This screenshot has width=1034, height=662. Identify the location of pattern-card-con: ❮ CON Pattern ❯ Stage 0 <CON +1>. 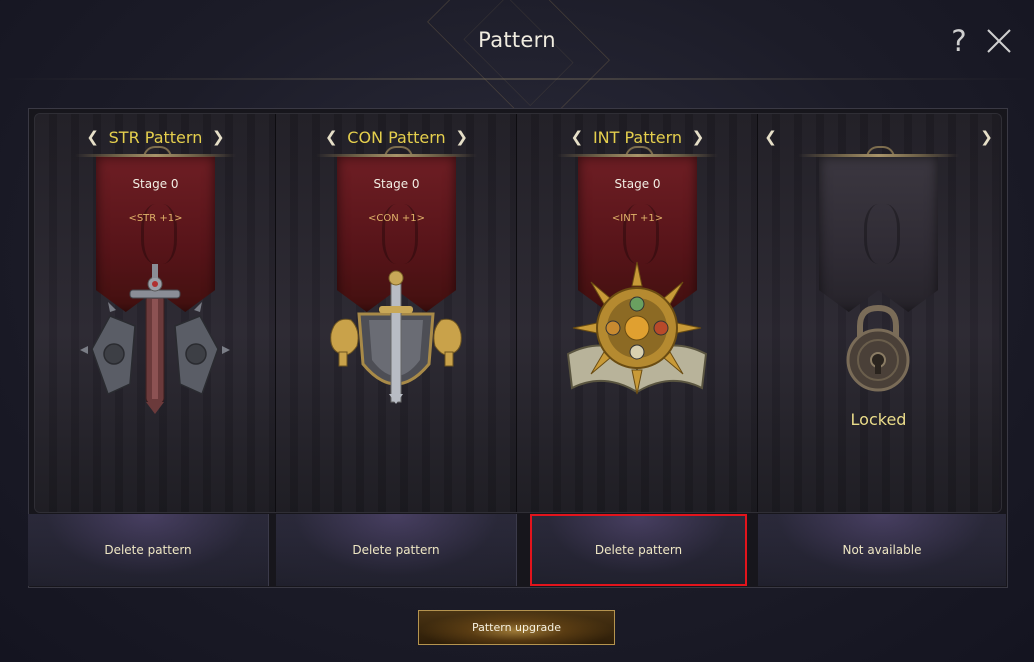
(396, 313).